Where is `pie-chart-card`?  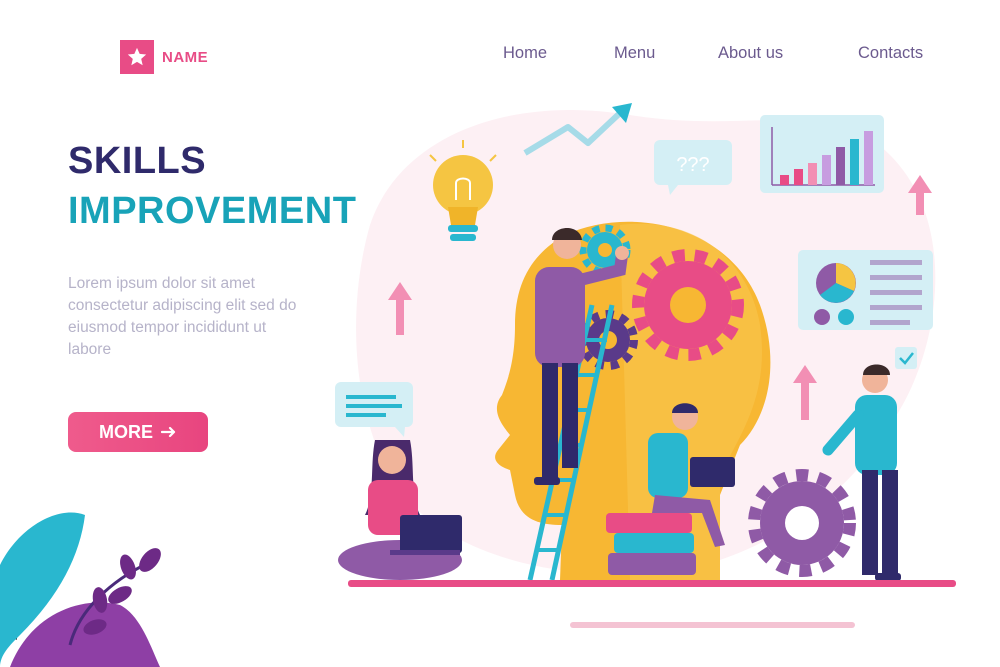
pie-chart-card is located at coordinates (865, 290).